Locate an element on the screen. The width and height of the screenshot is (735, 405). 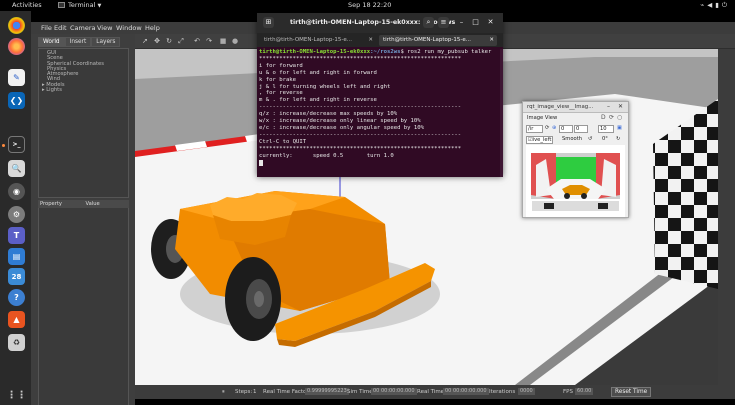
reload-icon: ⟳ is located at coordinates (611, 117).